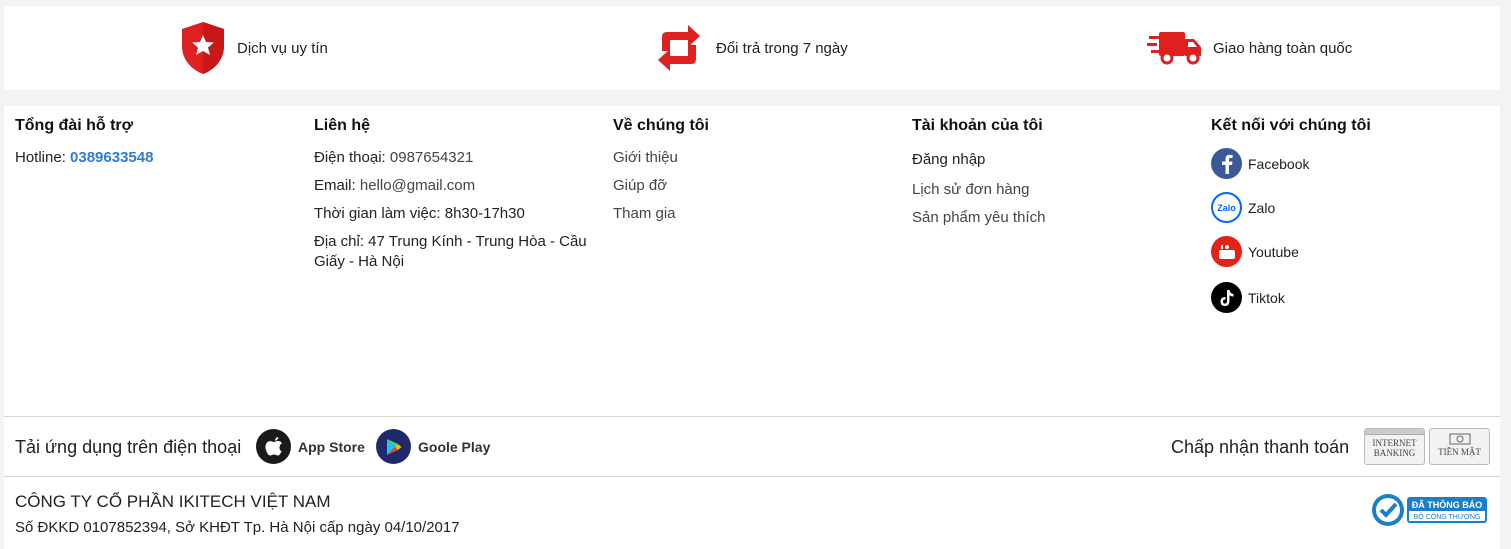 This screenshot has height=549, width=1511. What do you see at coordinates (359, 261) in the screenshot?
I see `contact-address-line2: Giấy - Hà Nội` at bounding box center [359, 261].